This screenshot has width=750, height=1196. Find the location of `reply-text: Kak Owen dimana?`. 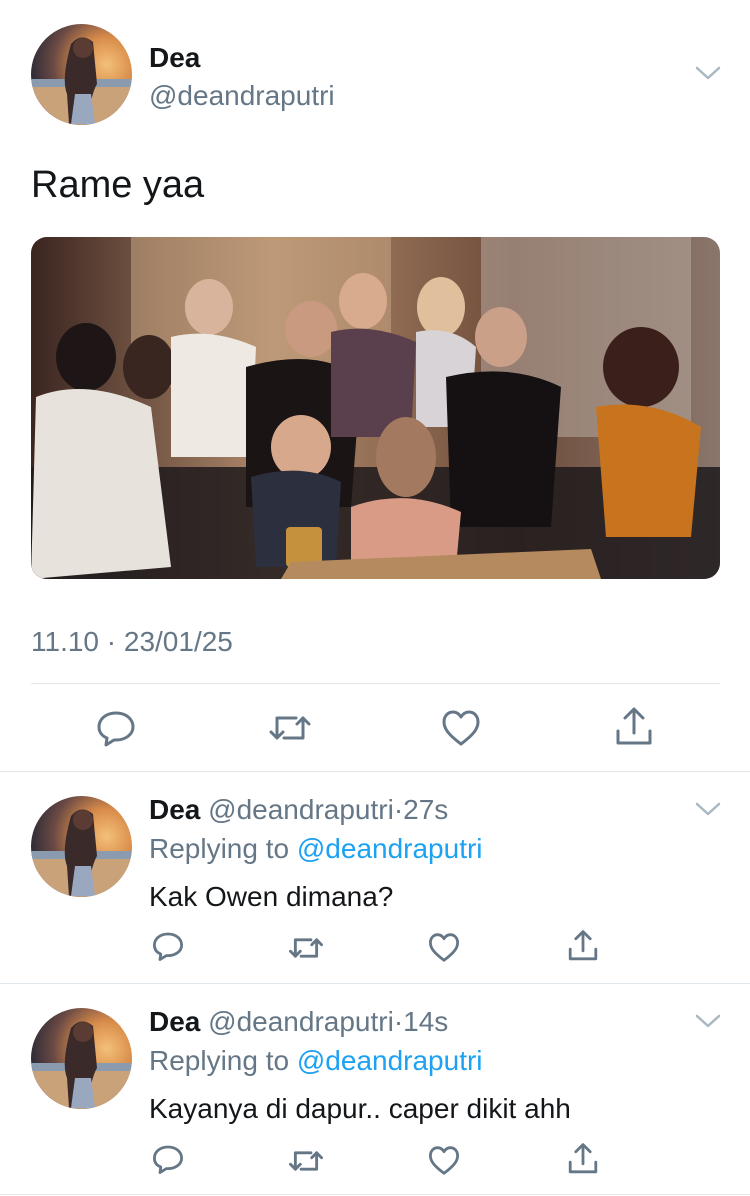

reply-text: Kak Owen dimana? is located at coordinates (271, 896).